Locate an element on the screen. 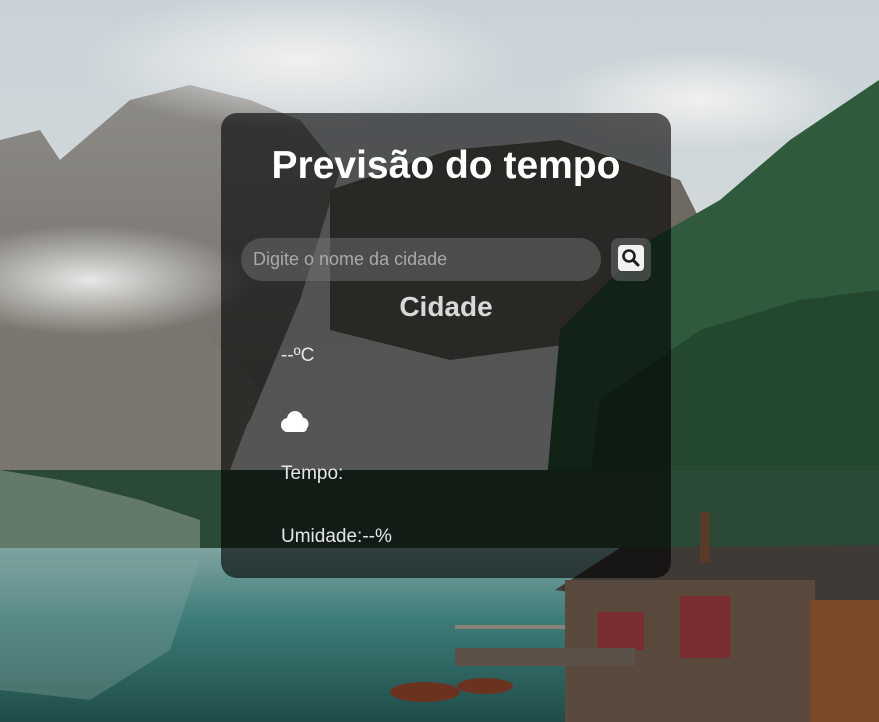 This screenshot has width=879, height=722. search-icon is located at coordinates (631, 258).